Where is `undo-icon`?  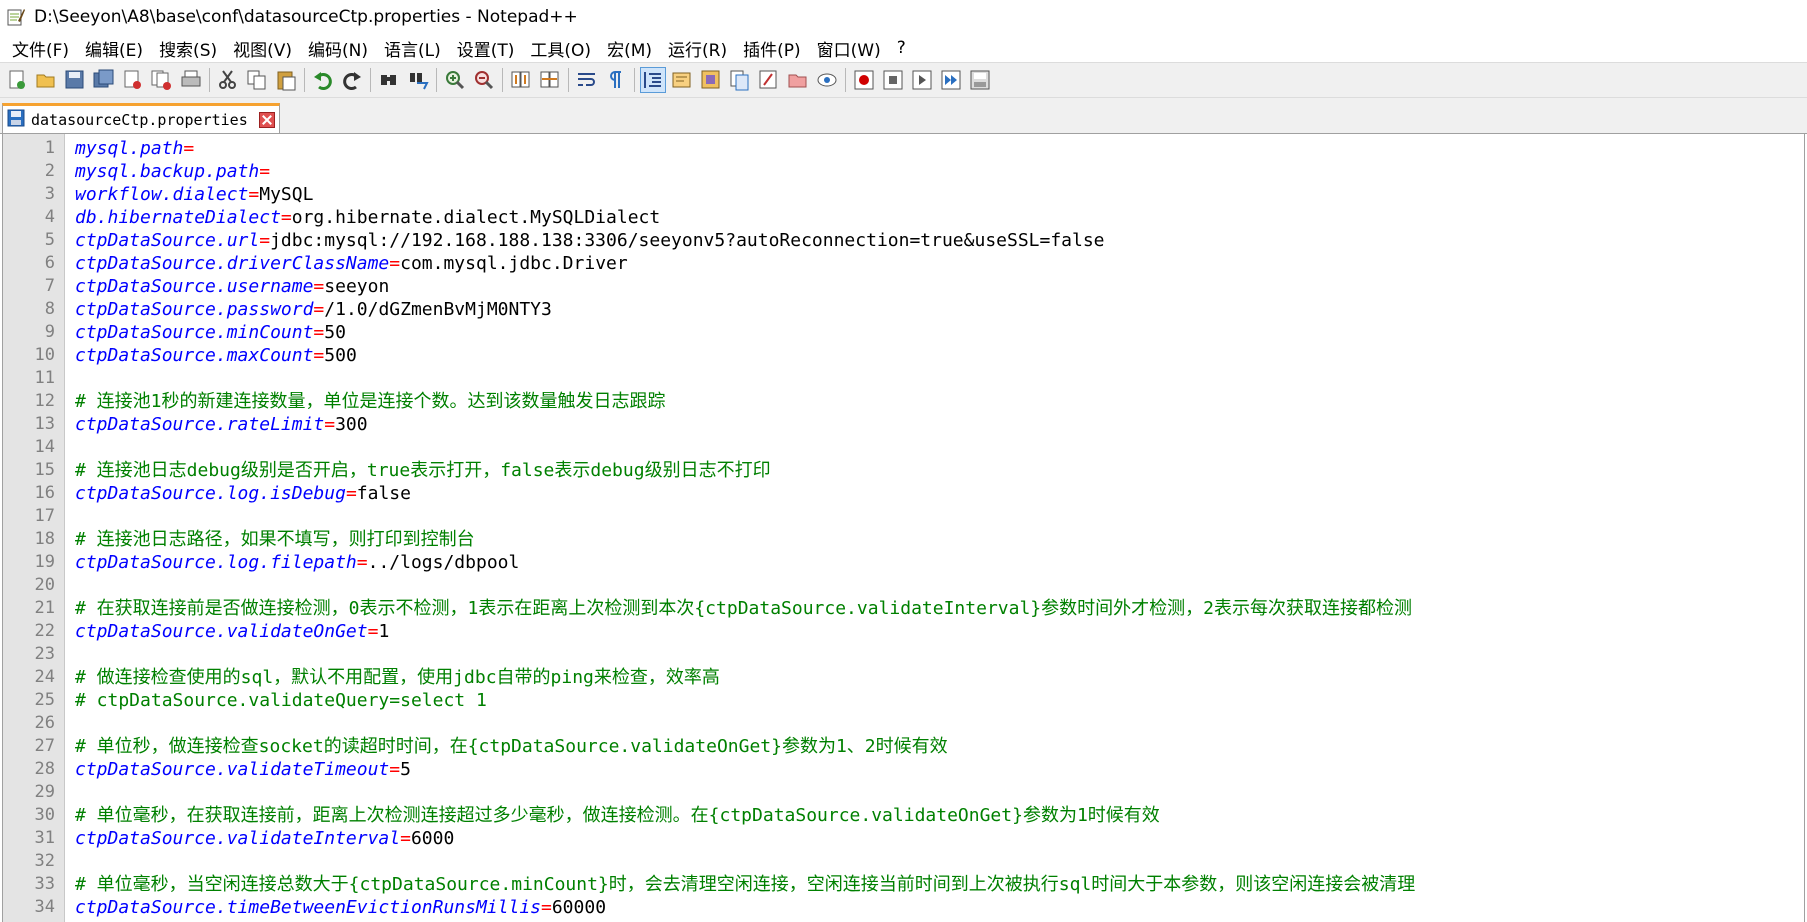 undo-icon is located at coordinates (323, 80).